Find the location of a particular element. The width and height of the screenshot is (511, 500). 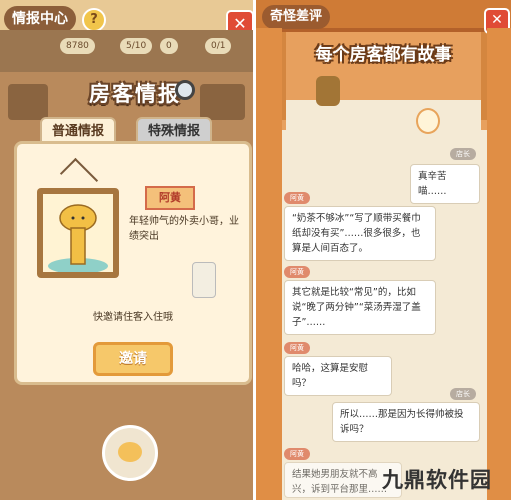

shelf-decoration is located at coordinates (28, 102).